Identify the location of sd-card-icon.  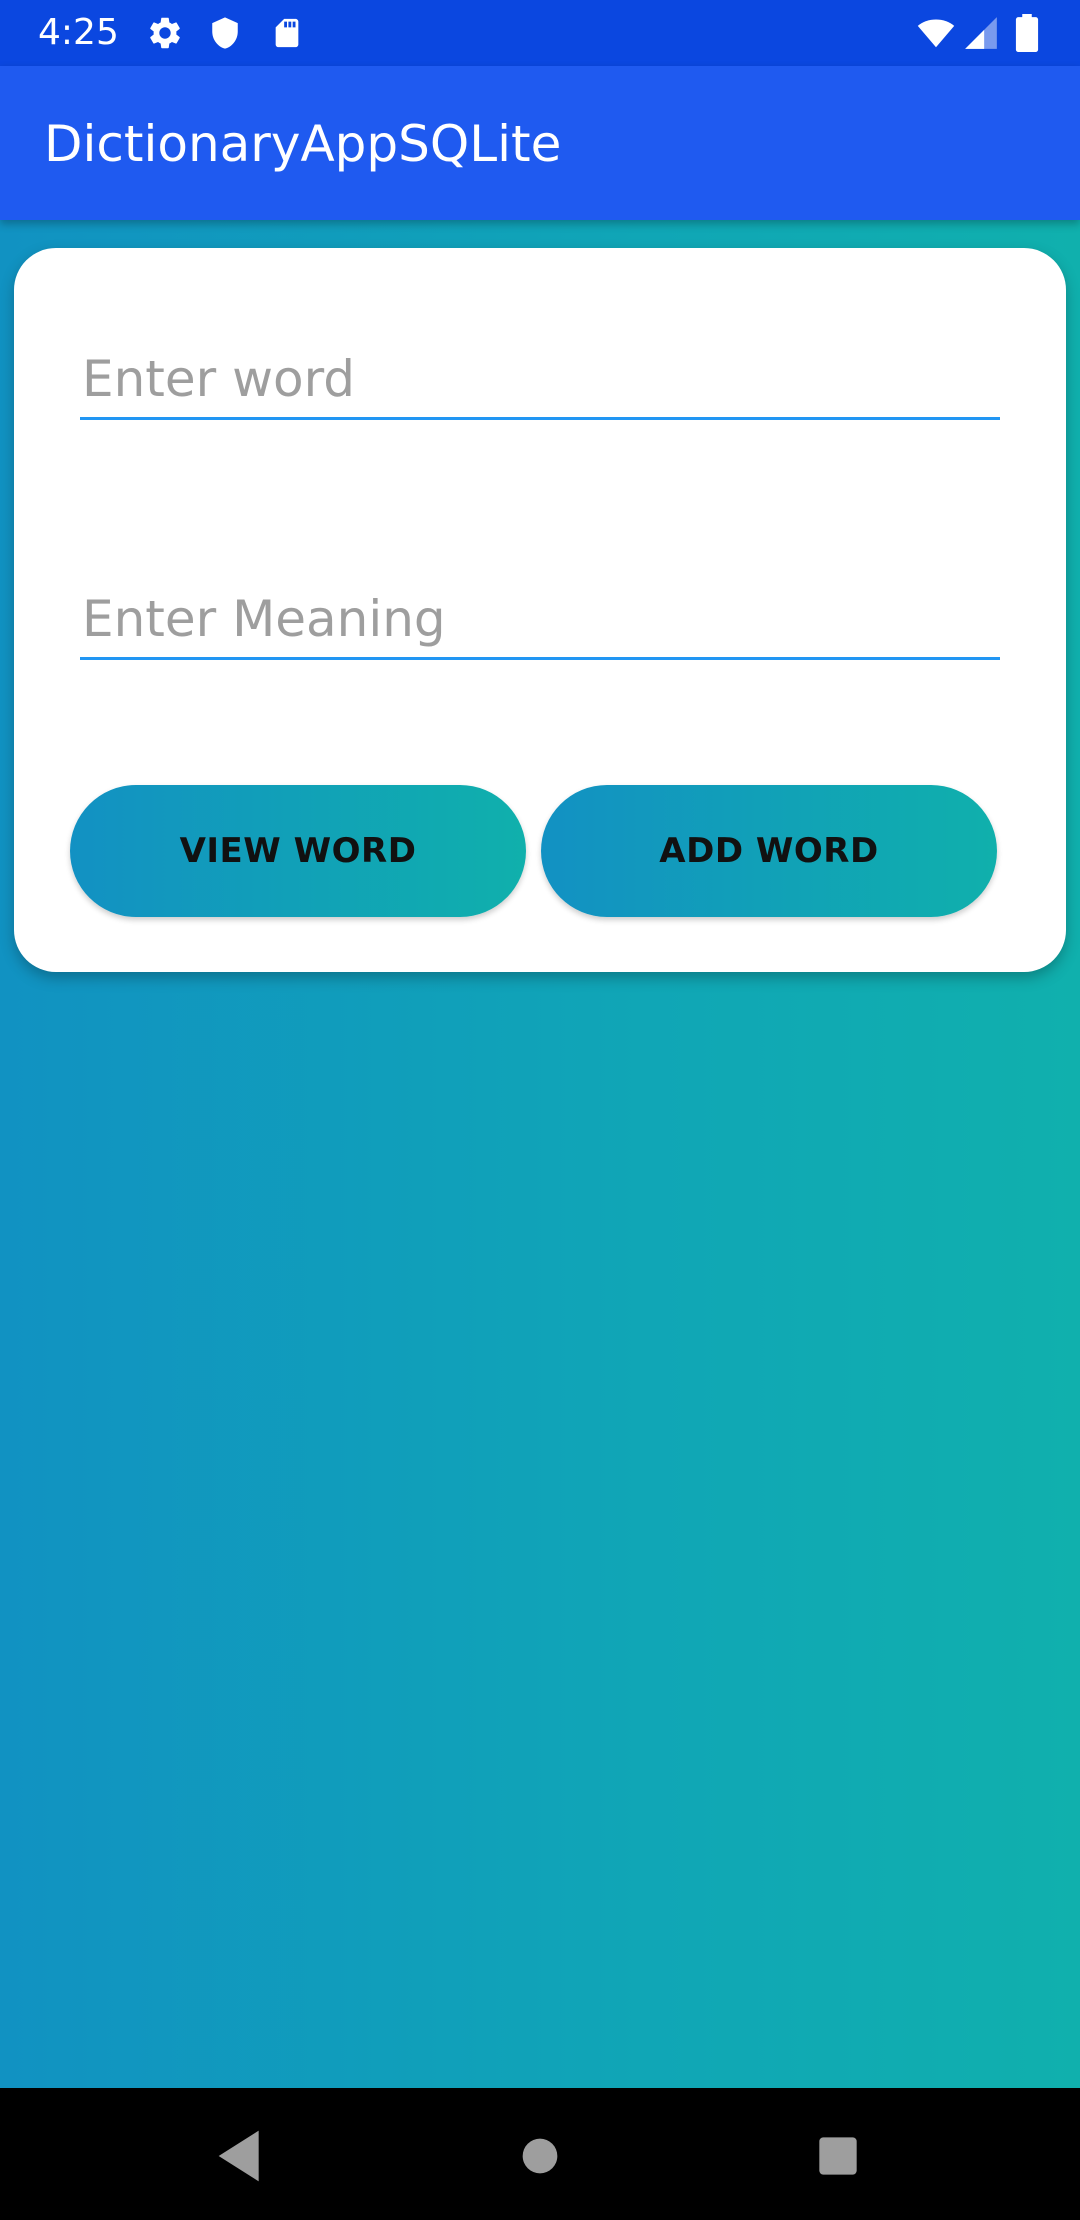
(287, 33).